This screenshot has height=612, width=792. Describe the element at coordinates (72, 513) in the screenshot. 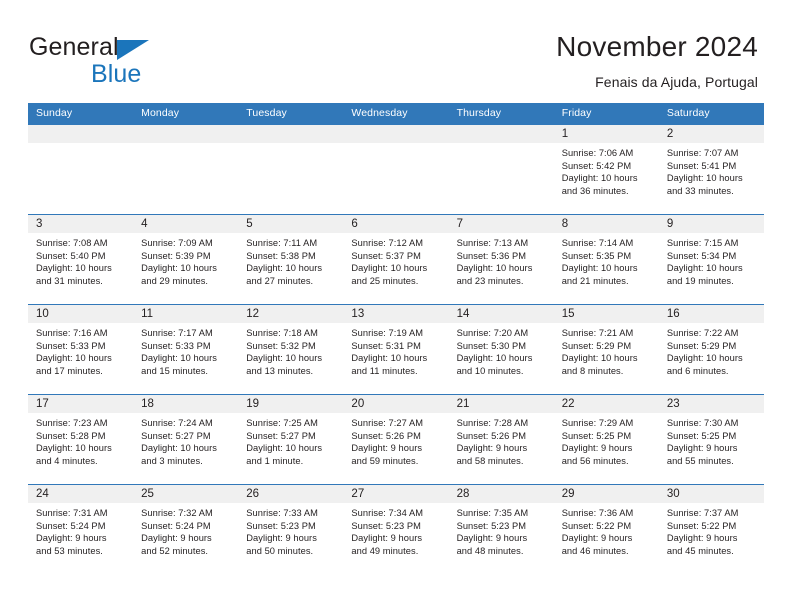

I see `day-detail-line: Sunrise: 7:31 AM` at that location.